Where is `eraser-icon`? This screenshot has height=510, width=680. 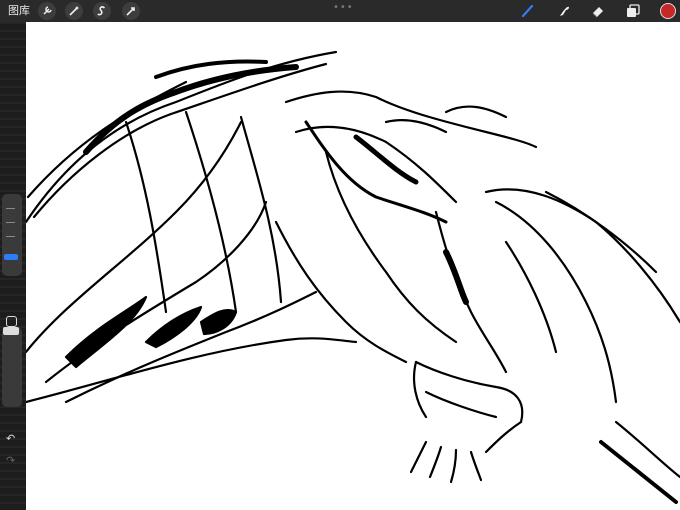
eraser-icon is located at coordinates (598, 11).